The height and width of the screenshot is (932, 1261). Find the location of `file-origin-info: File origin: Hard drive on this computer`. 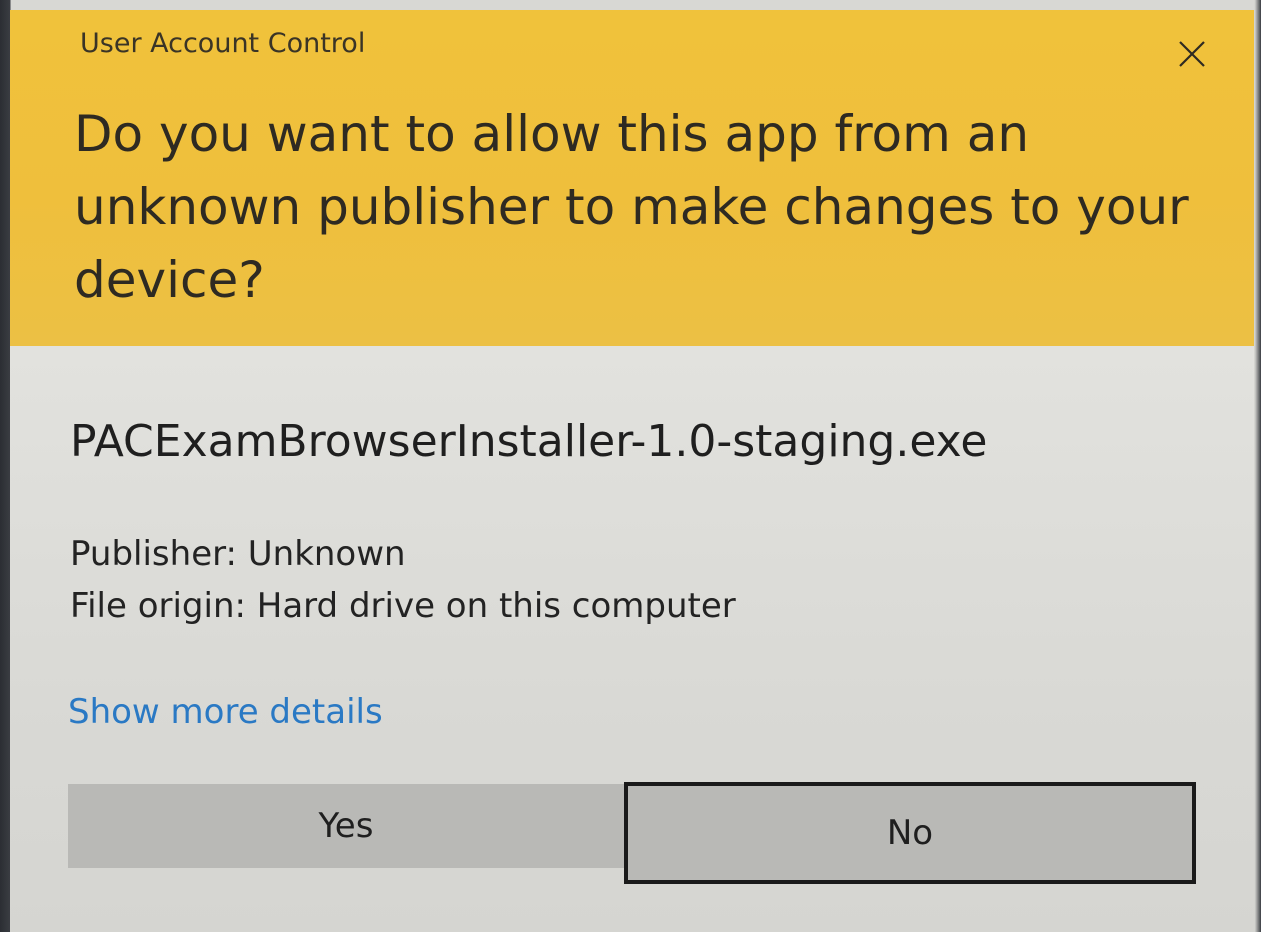

file-origin-info: File origin: Hard drive on this computer is located at coordinates (403, 606).